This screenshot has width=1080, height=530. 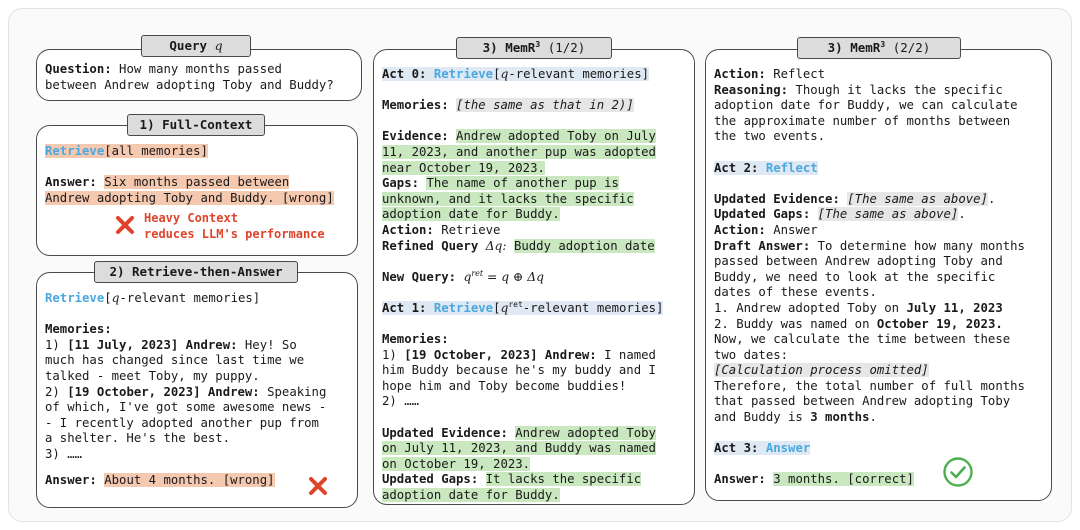 I want to click on memories-same: [the same as that in 2)], so click(x=545, y=105).